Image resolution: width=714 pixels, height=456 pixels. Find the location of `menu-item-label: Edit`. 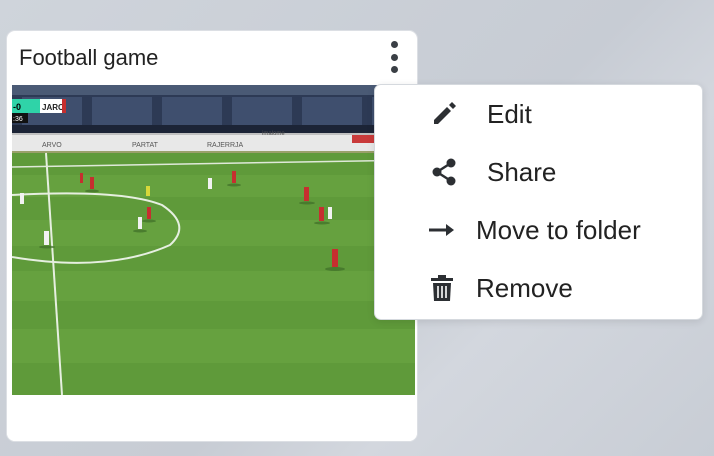

menu-item-label: Edit is located at coordinates (509, 114).